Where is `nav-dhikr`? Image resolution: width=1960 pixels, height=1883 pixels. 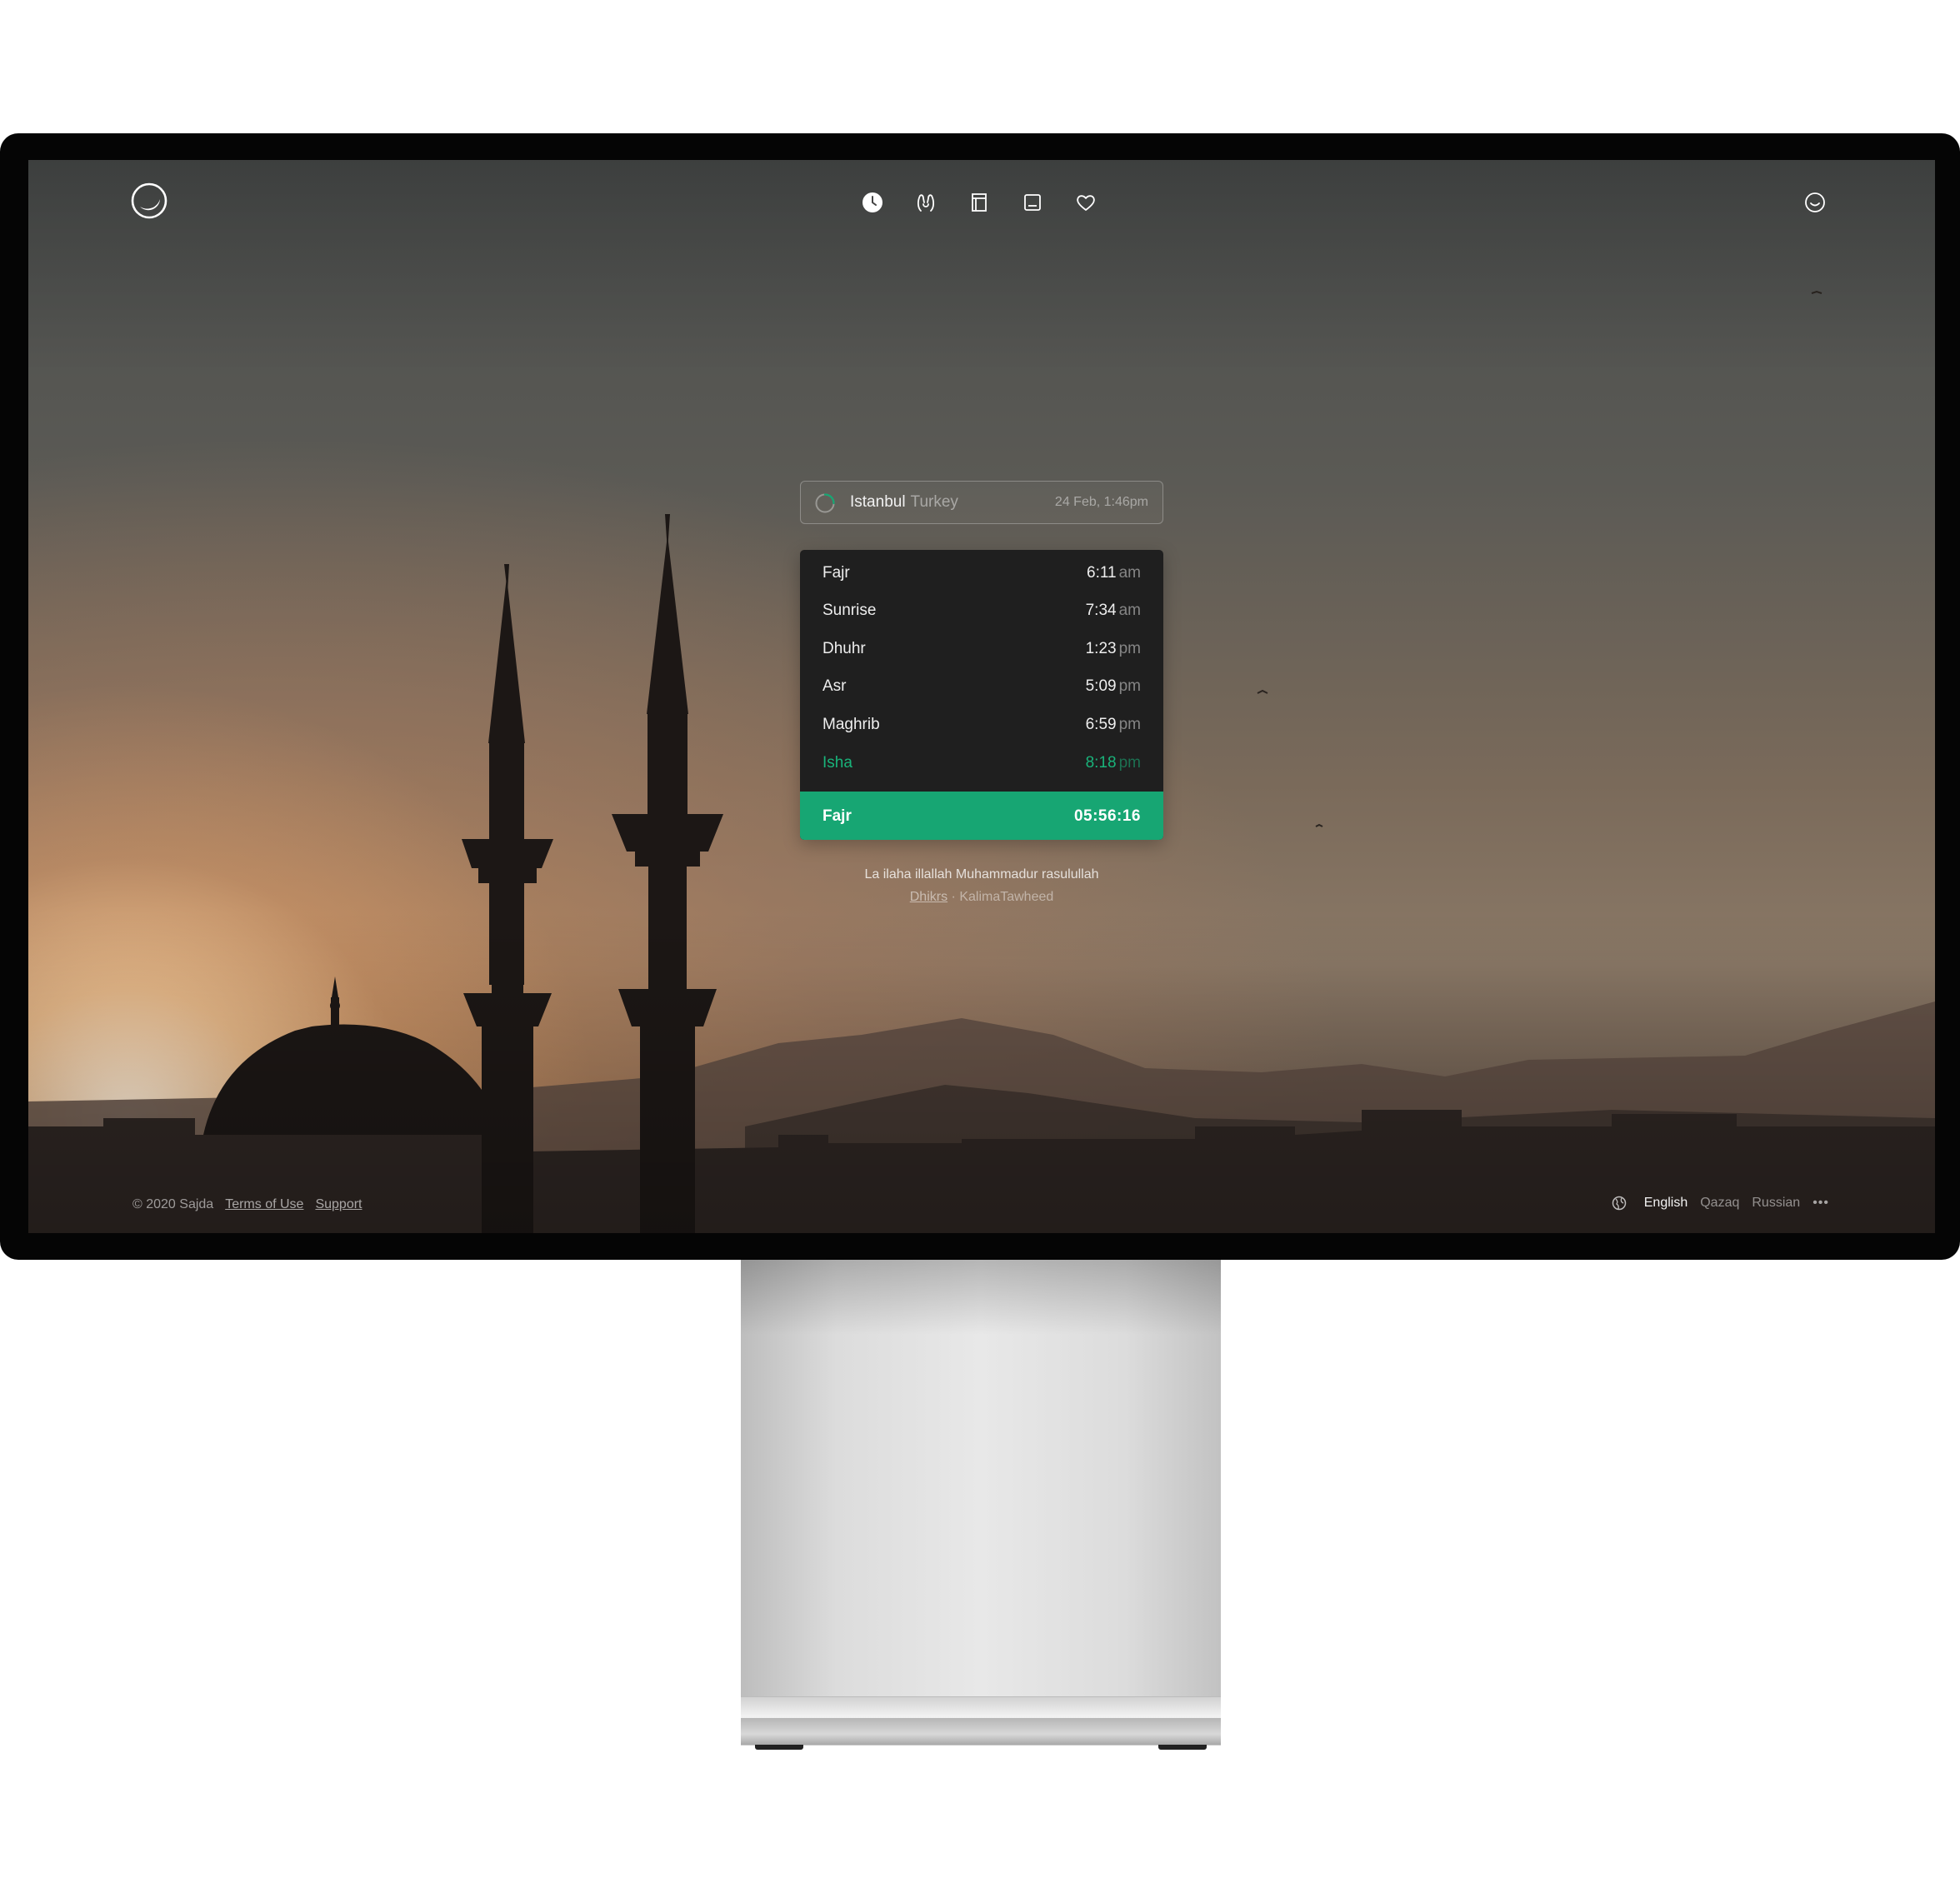
nav-dhikr is located at coordinates (925, 202).